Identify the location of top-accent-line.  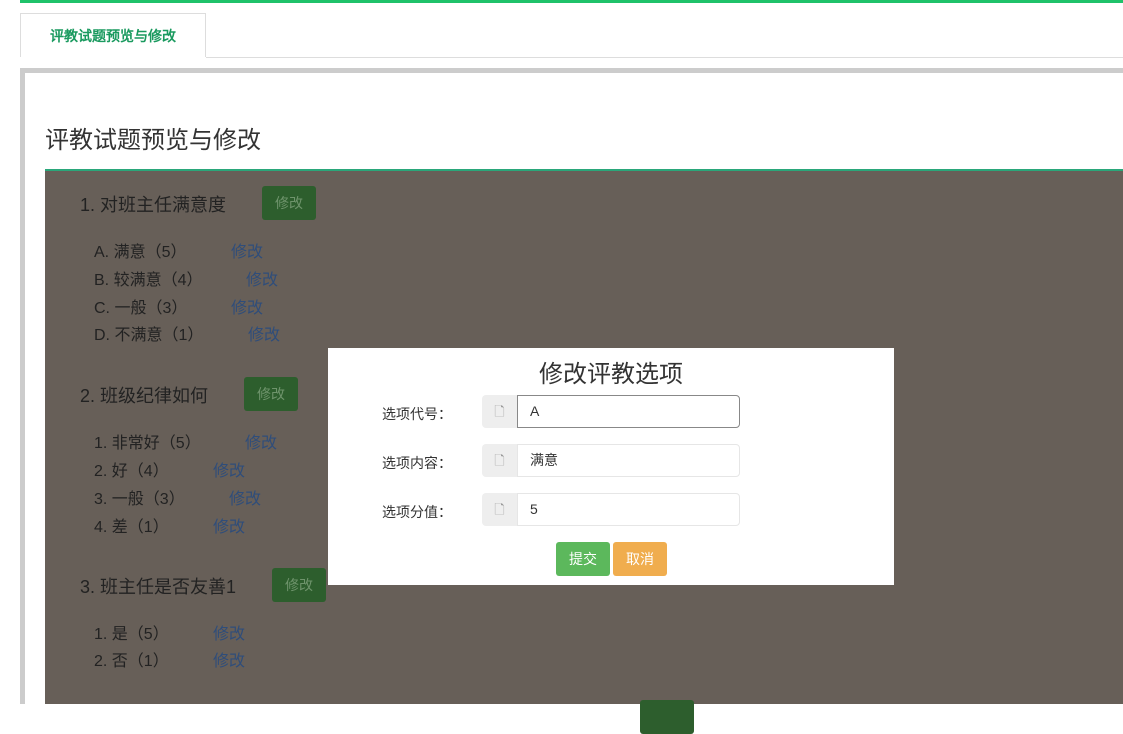
(571, 1).